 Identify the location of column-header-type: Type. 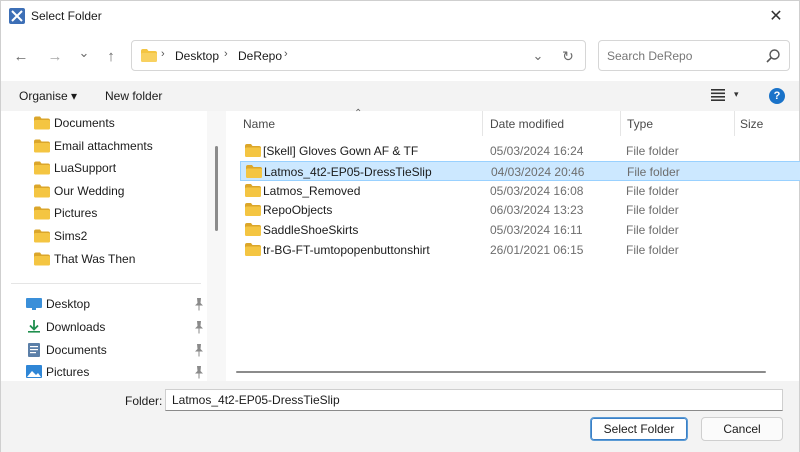
(640, 124).